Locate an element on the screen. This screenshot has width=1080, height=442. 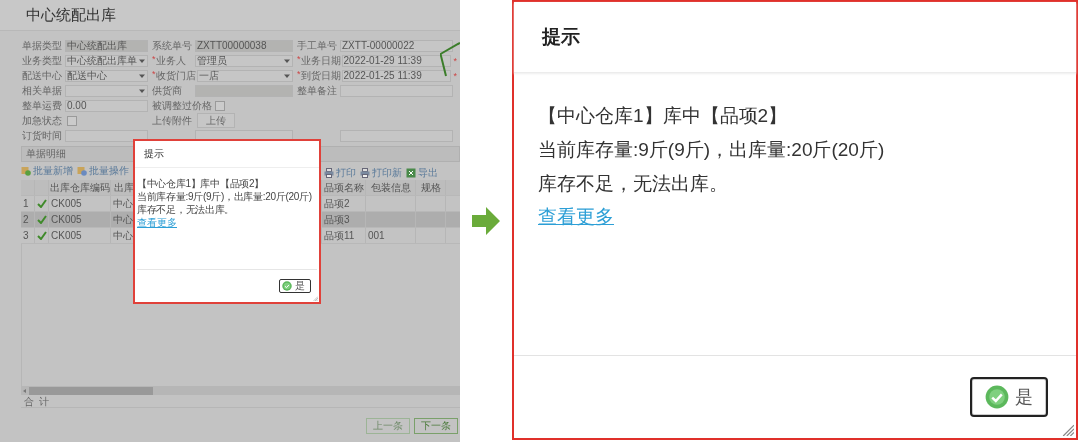
field-label: 订货时间 is located at coordinates (42, 135).